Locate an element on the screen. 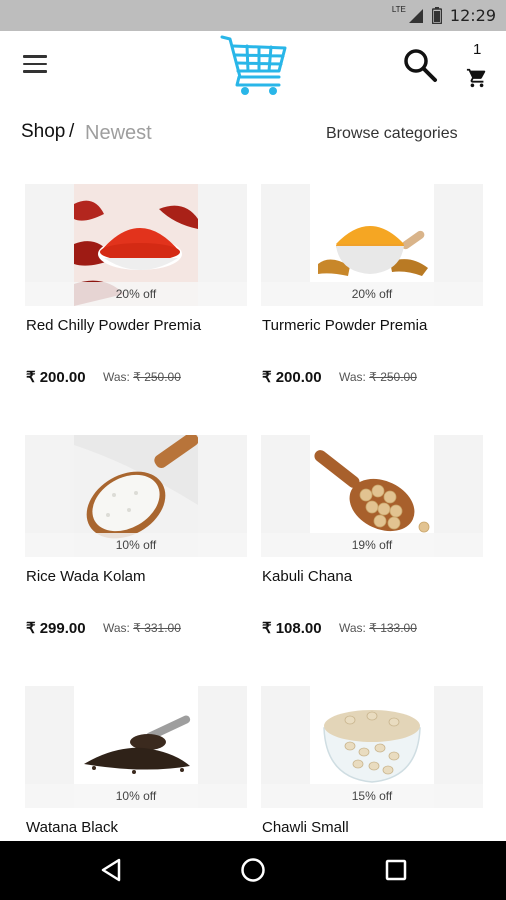 This screenshot has width=506, height=900. shopping-cart-icon is located at coordinates (476, 78).